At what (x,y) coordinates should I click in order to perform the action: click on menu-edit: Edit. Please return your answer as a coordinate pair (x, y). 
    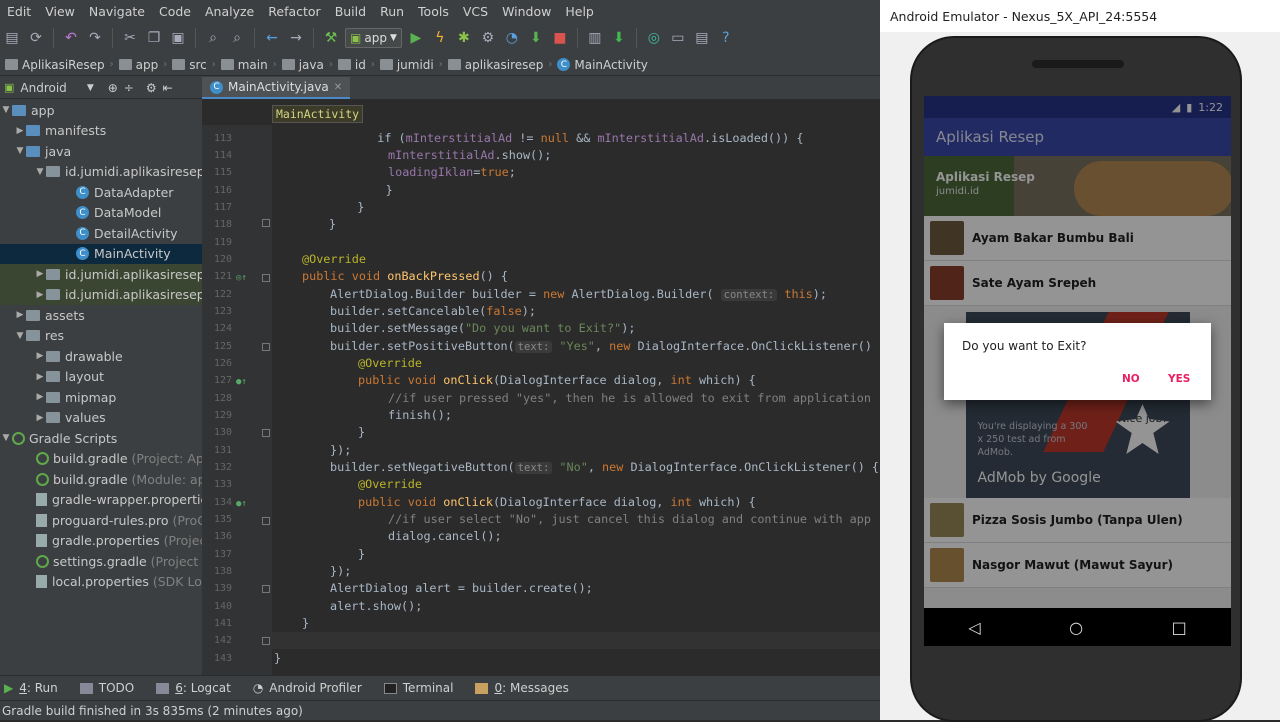
    Looking at the image, I should click on (19, 11).